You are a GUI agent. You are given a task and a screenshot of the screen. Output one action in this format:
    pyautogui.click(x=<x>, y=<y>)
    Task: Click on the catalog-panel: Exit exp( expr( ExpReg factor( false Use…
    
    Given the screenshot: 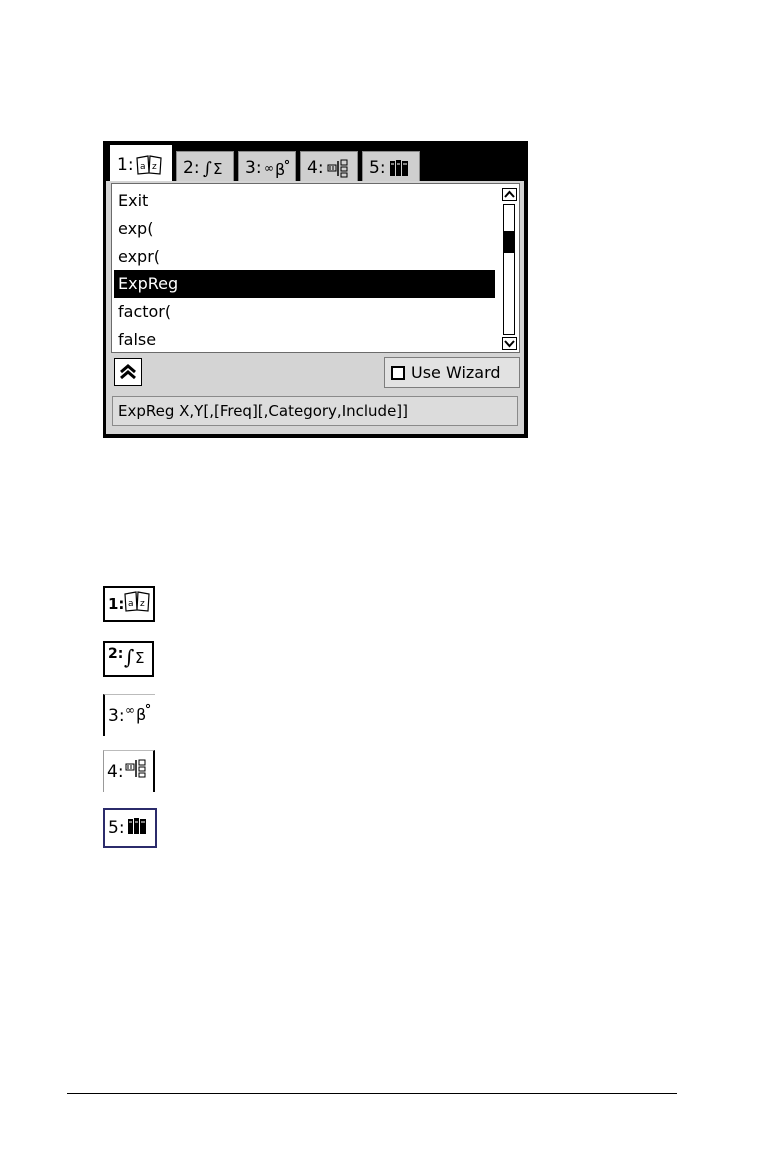 What is the action you would take?
    pyautogui.click(x=315, y=307)
    